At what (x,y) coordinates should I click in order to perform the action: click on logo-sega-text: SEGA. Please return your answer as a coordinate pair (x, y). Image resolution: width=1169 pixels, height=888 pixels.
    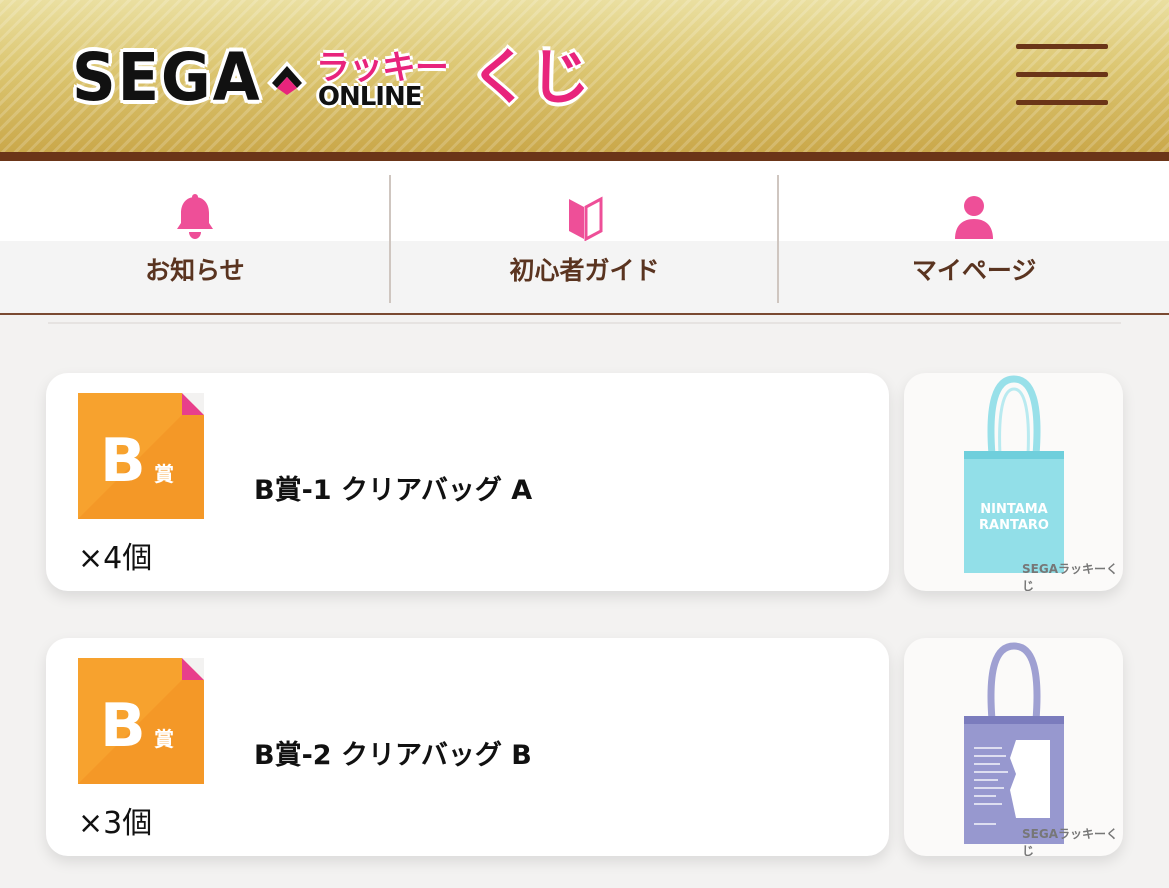
    Looking at the image, I should click on (167, 77).